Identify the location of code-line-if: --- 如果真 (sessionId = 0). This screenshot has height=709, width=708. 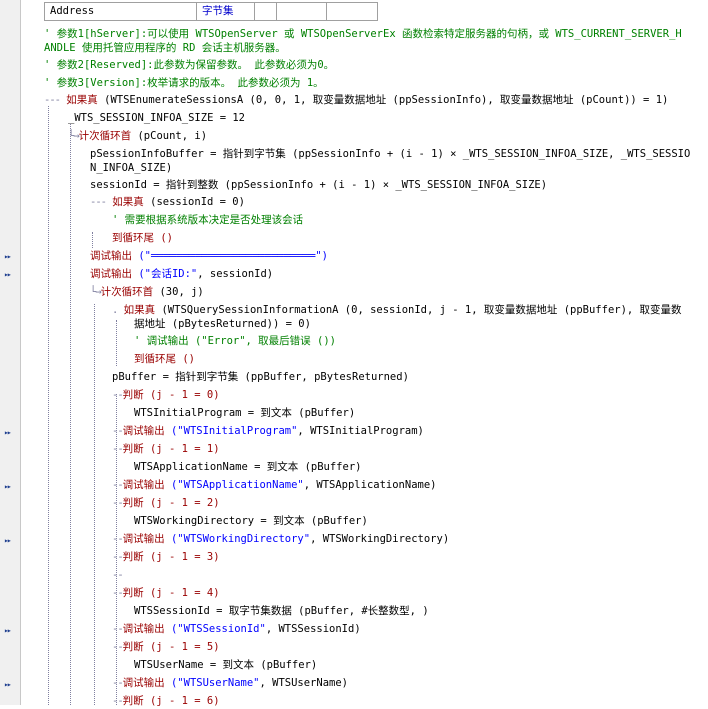
(167, 202).